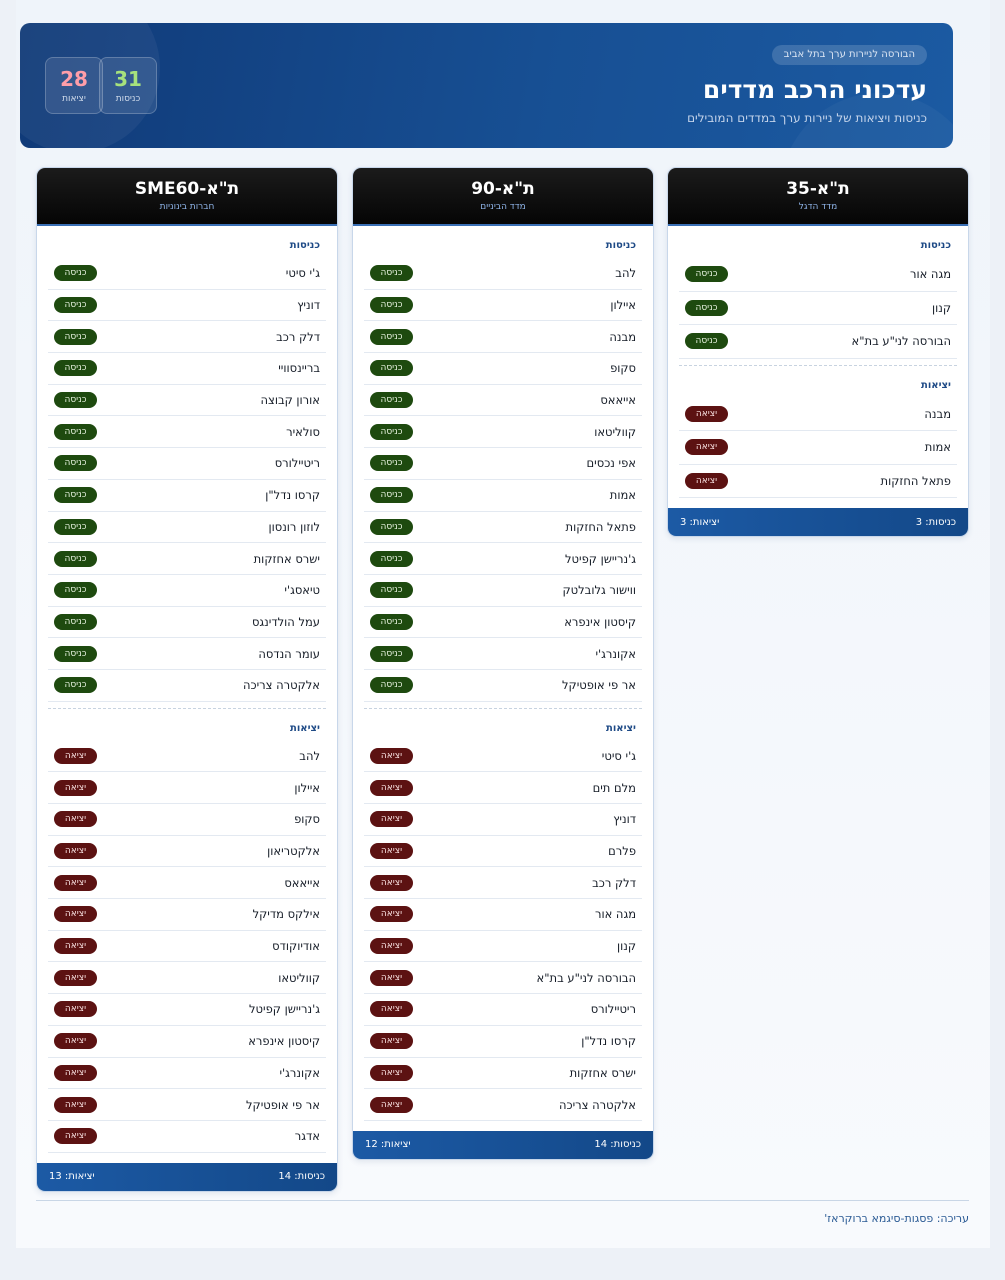  Describe the element at coordinates (388, 1145) in the screenshot. I see `footer-exits-count: יציאות: 12` at that location.